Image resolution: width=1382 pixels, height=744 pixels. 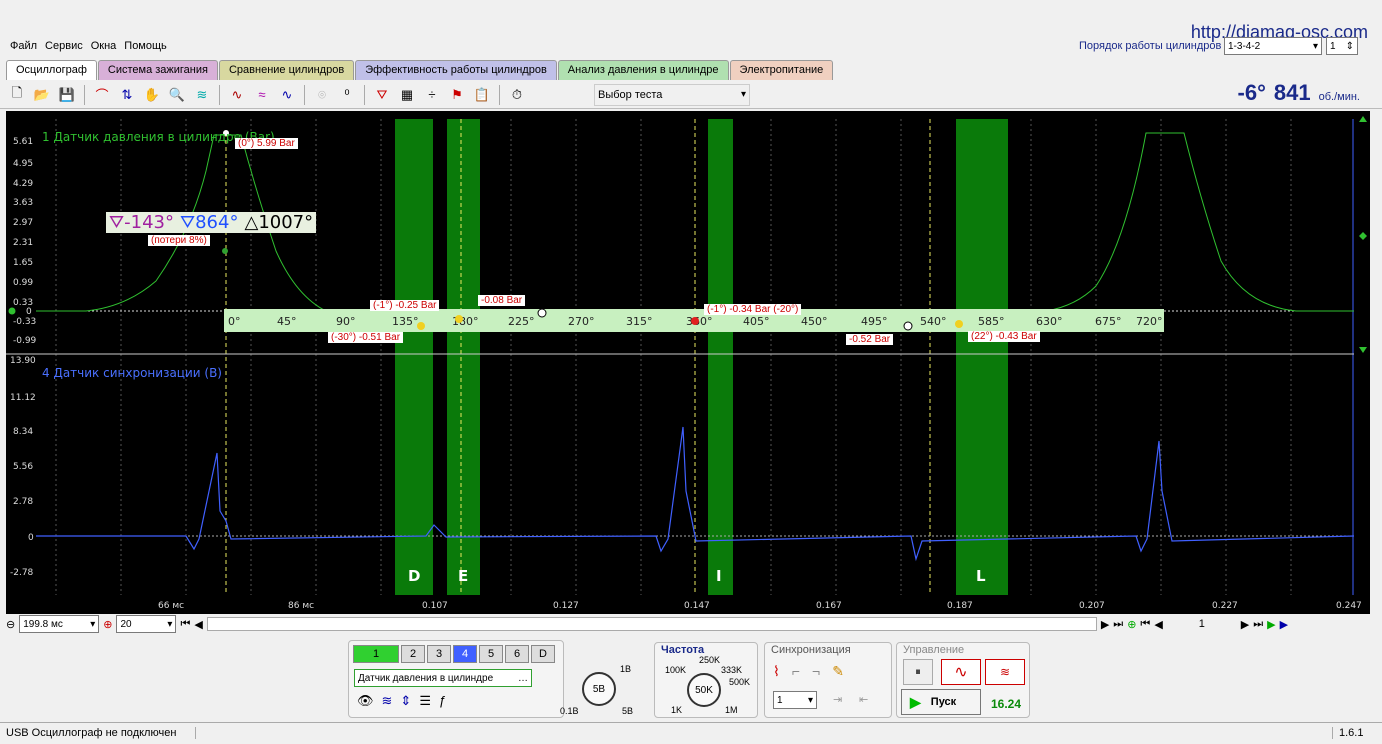 What do you see at coordinates (23, 283) in the screenshot?
I see `y-tick: 0.99` at bounding box center [23, 283].